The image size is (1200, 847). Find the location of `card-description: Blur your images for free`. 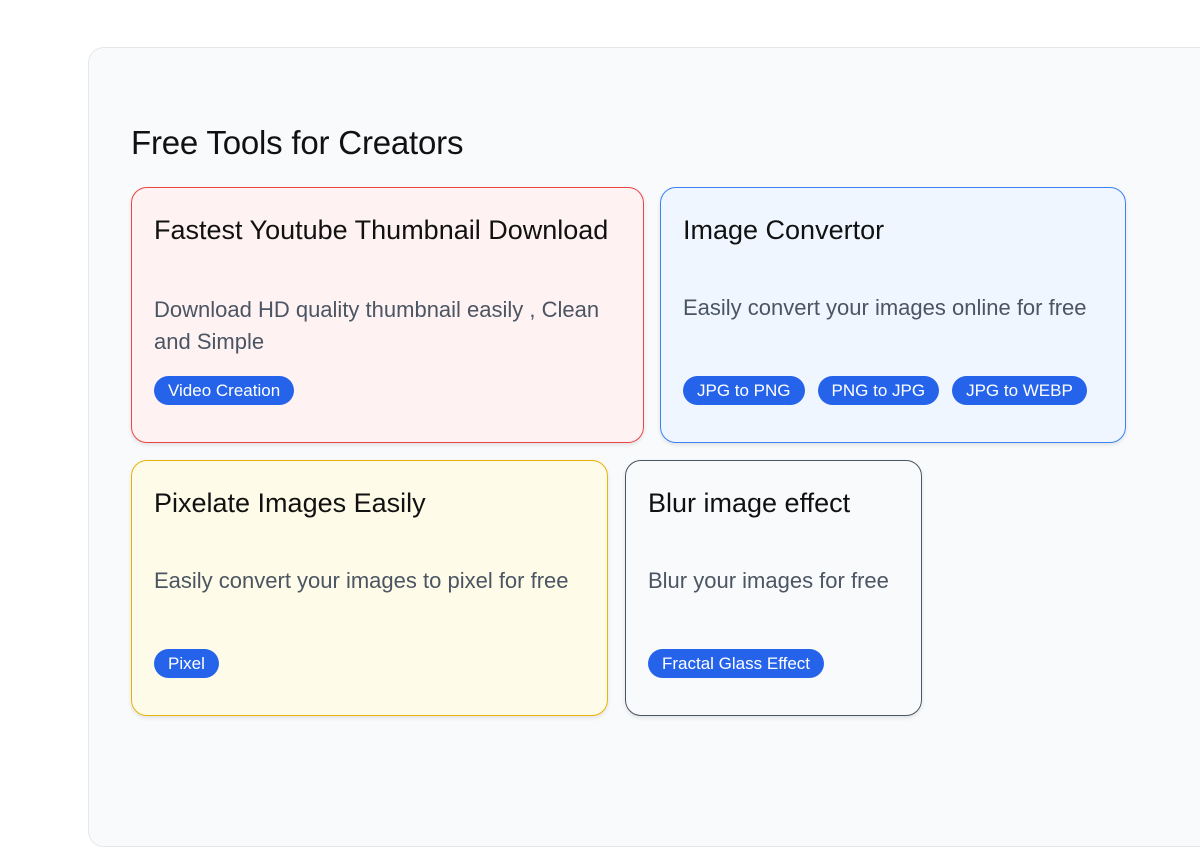

card-description: Blur your images for free is located at coordinates (768, 580).